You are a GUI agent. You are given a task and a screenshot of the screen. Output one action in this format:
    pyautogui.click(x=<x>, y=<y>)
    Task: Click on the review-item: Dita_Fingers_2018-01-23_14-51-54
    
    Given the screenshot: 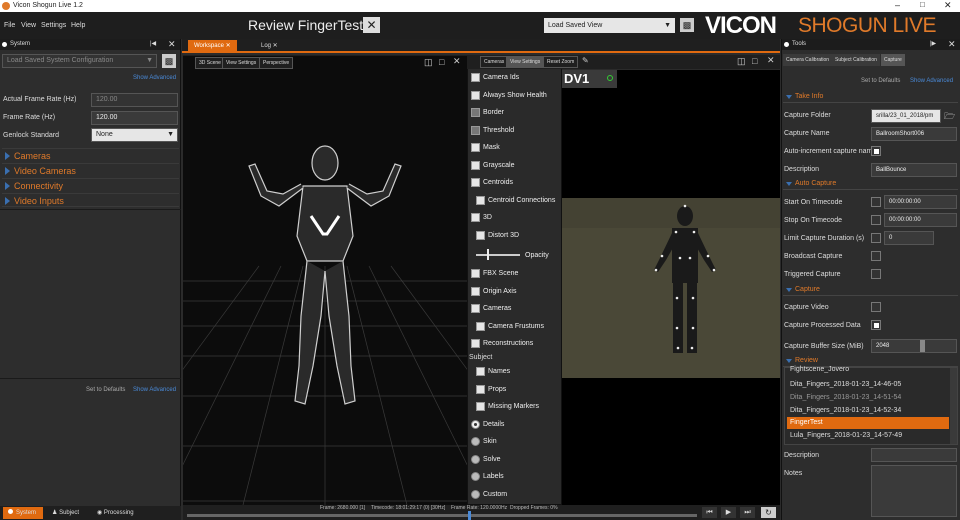 What is the action you would take?
    pyautogui.click(x=868, y=398)
    